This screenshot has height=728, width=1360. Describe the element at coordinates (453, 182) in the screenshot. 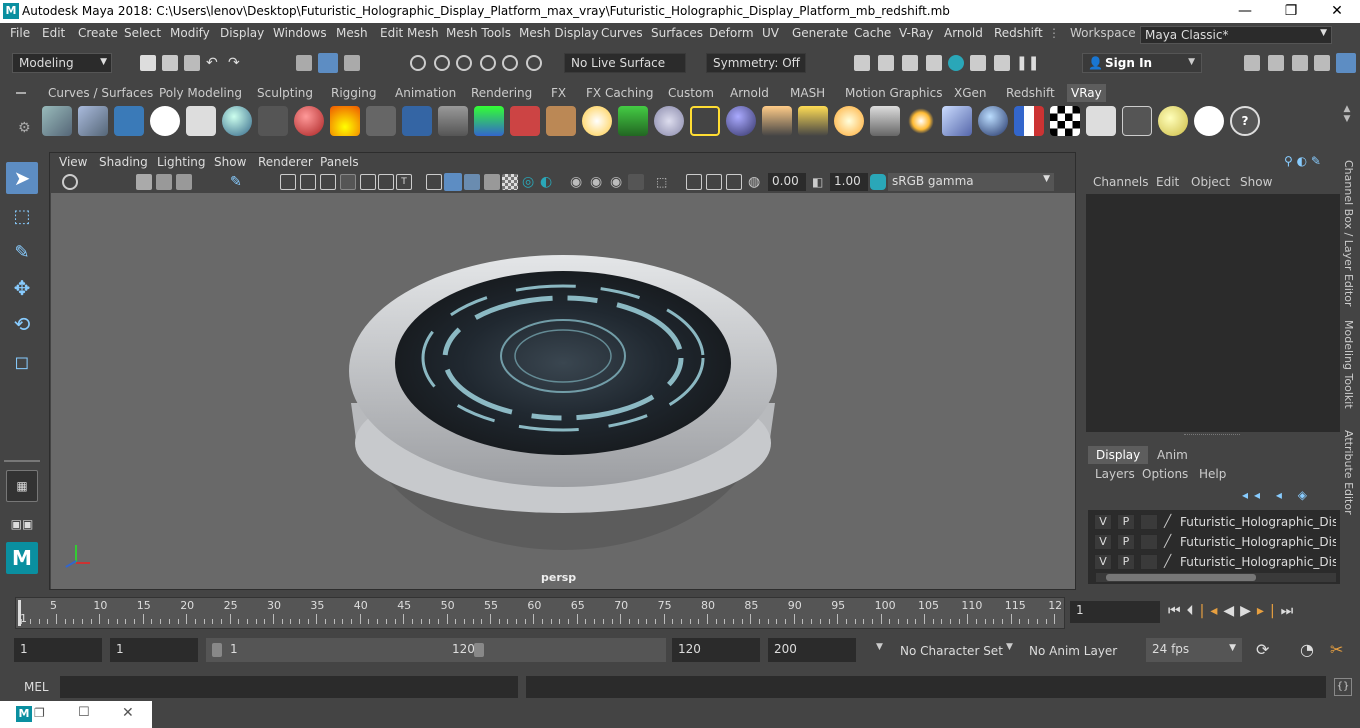

I see `smooth-shade-icon` at that location.